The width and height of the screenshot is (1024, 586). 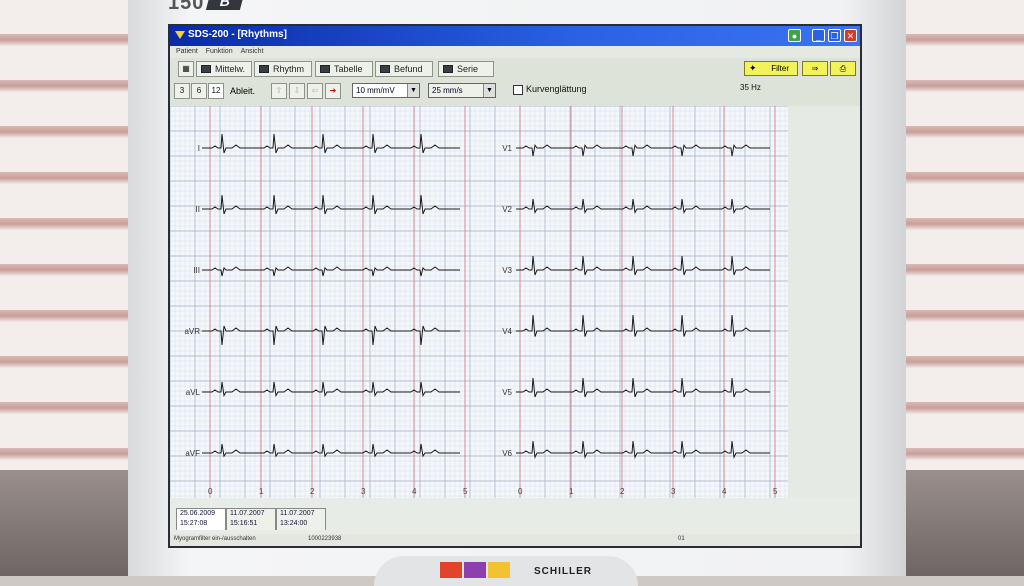 I want to click on serie-button: Serie, so click(x=466, y=69).